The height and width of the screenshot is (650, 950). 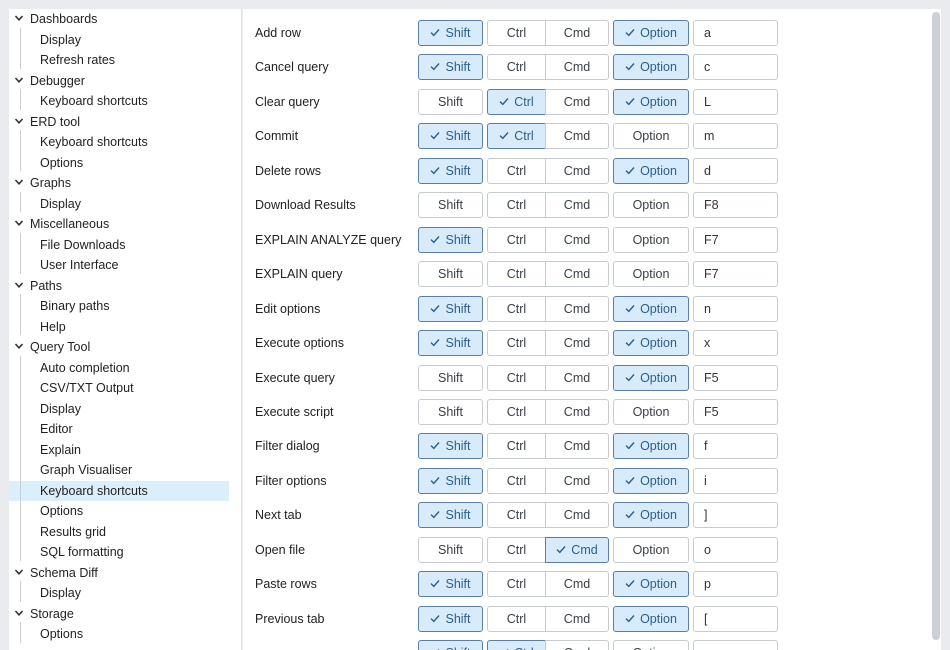 What do you see at coordinates (119, 347) in the screenshot?
I see `tree-group-query-tool: Query Tool` at bounding box center [119, 347].